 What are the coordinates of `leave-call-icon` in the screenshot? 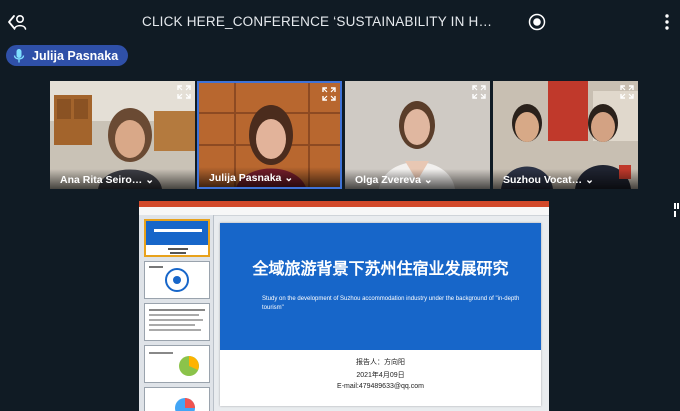 It's located at (17, 22).